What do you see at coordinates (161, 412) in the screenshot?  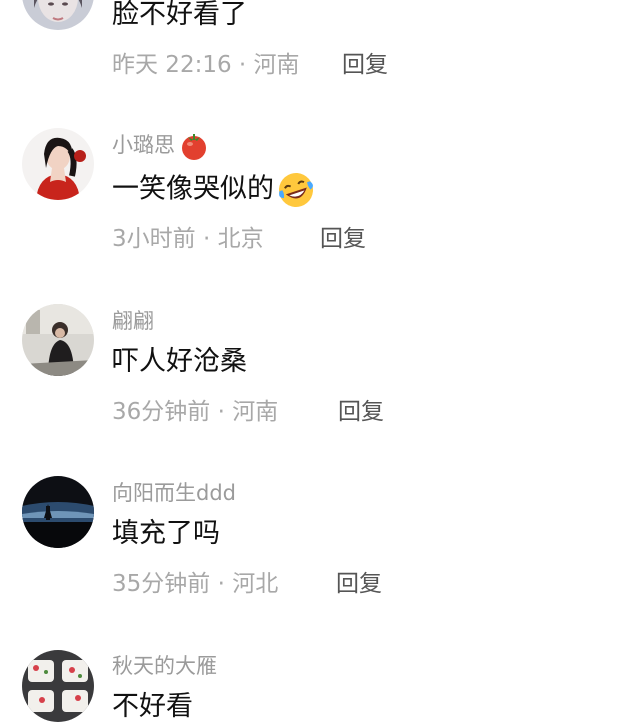 I see `comment-time: 36分钟前` at bounding box center [161, 412].